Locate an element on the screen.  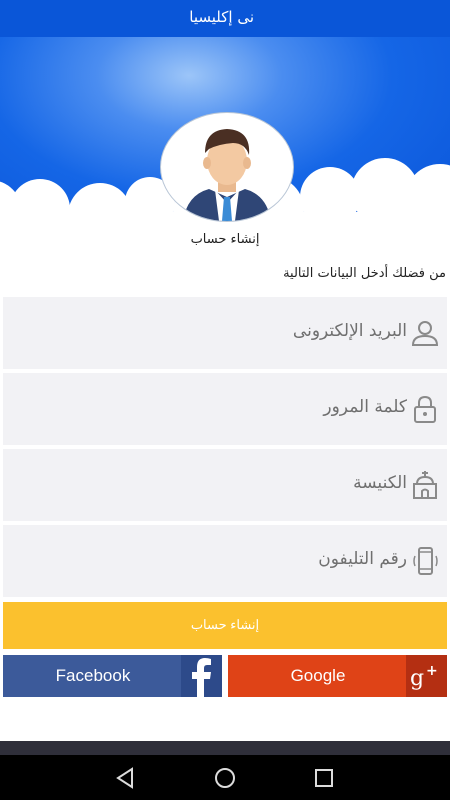
email-field: البريد الإلكترونى is located at coordinates (225, 333).